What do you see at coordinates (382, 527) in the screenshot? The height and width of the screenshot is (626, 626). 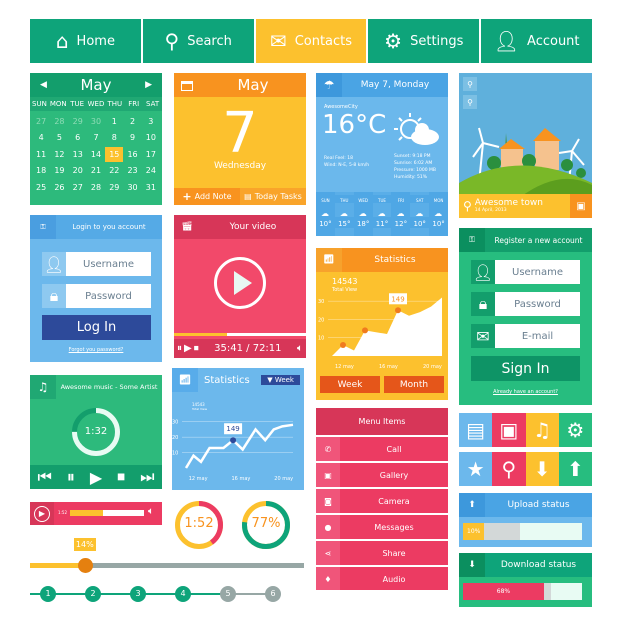 I see `menu-item-messages: ● Messages` at bounding box center [382, 527].